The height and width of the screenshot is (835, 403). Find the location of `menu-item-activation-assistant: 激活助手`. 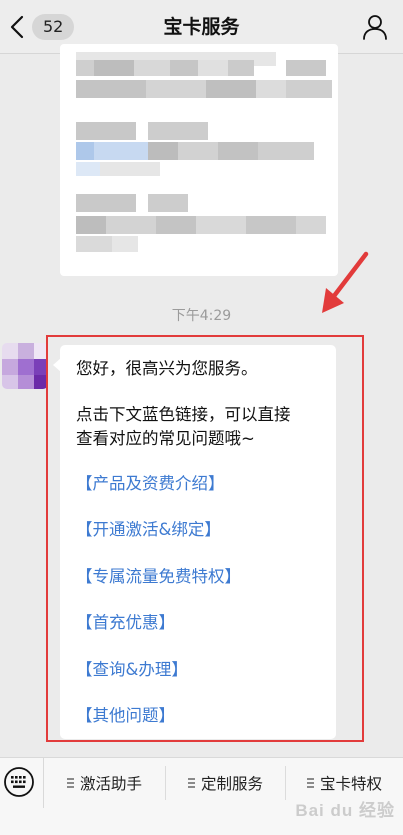

menu-item-activation-assistant: 激活助手 is located at coordinates (104, 783).